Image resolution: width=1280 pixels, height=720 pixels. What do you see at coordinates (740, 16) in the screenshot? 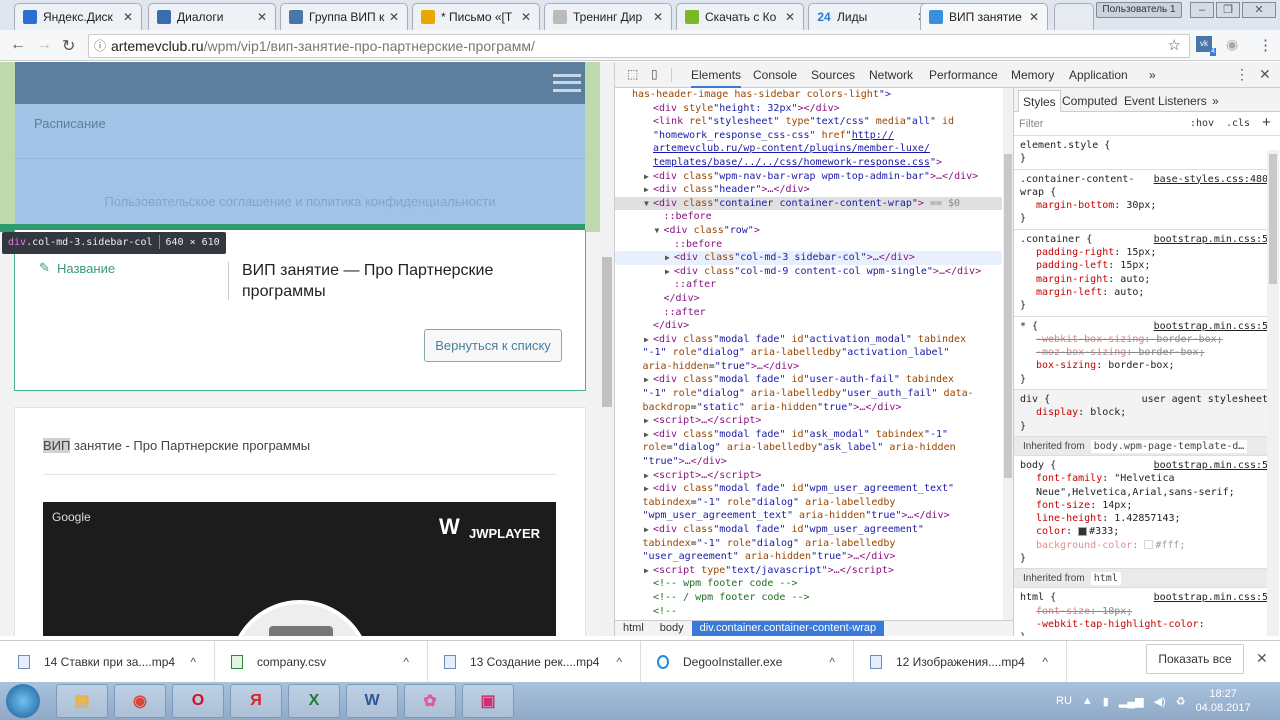
I see `tab-download-arrow: Скачать с Ко ✕` at bounding box center [740, 16].